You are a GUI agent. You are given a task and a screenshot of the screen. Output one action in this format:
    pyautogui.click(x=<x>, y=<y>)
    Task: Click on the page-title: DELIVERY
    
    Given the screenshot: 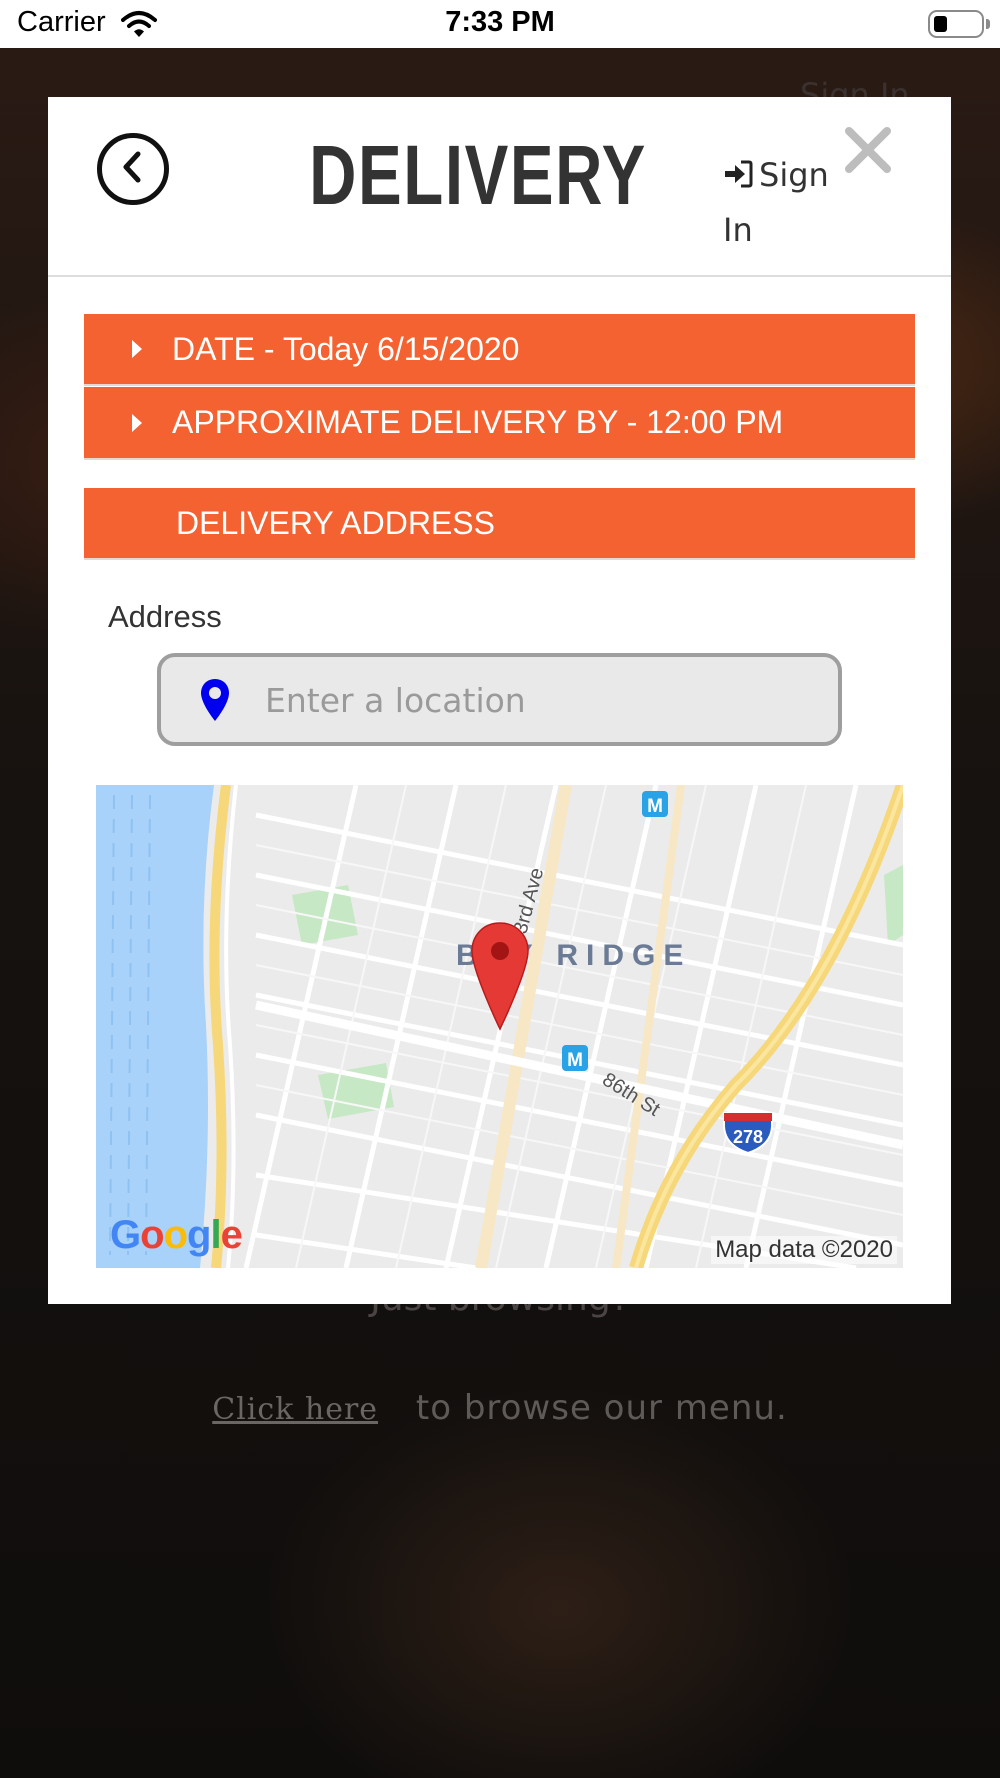 What is the action you would take?
    pyautogui.click(x=478, y=175)
    